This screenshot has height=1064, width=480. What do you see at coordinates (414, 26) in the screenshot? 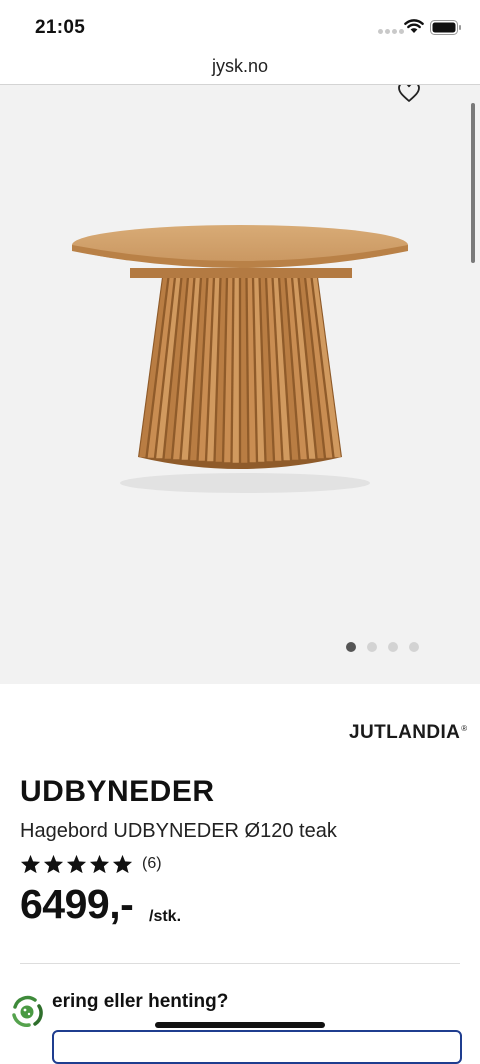
I see `wifi-icon` at bounding box center [414, 26].